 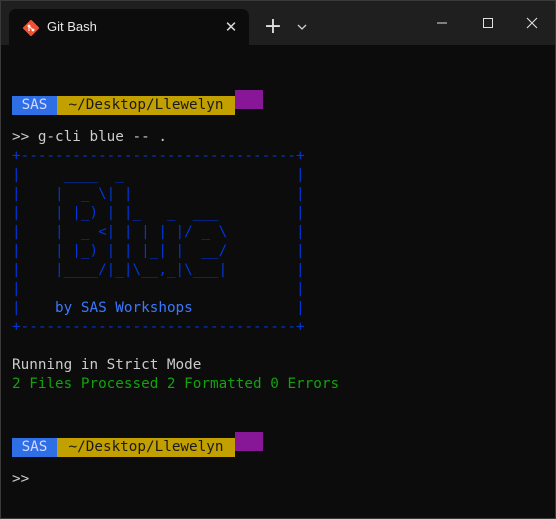 I want to click on tab-title: Git Bash, so click(x=72, y=26).